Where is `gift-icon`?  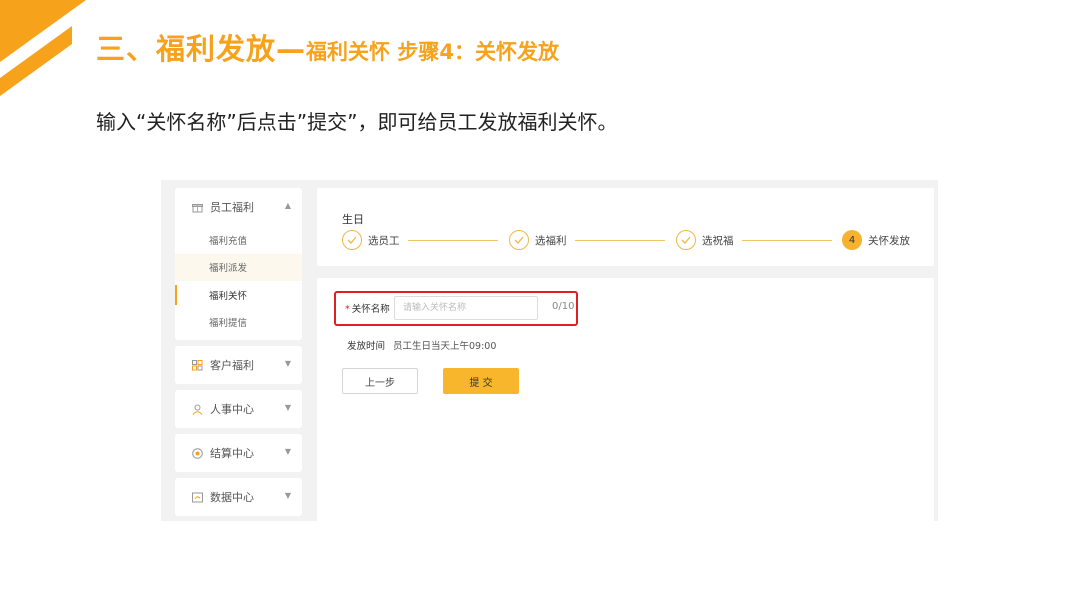 gift-icon is located at coordinates (197, 207).